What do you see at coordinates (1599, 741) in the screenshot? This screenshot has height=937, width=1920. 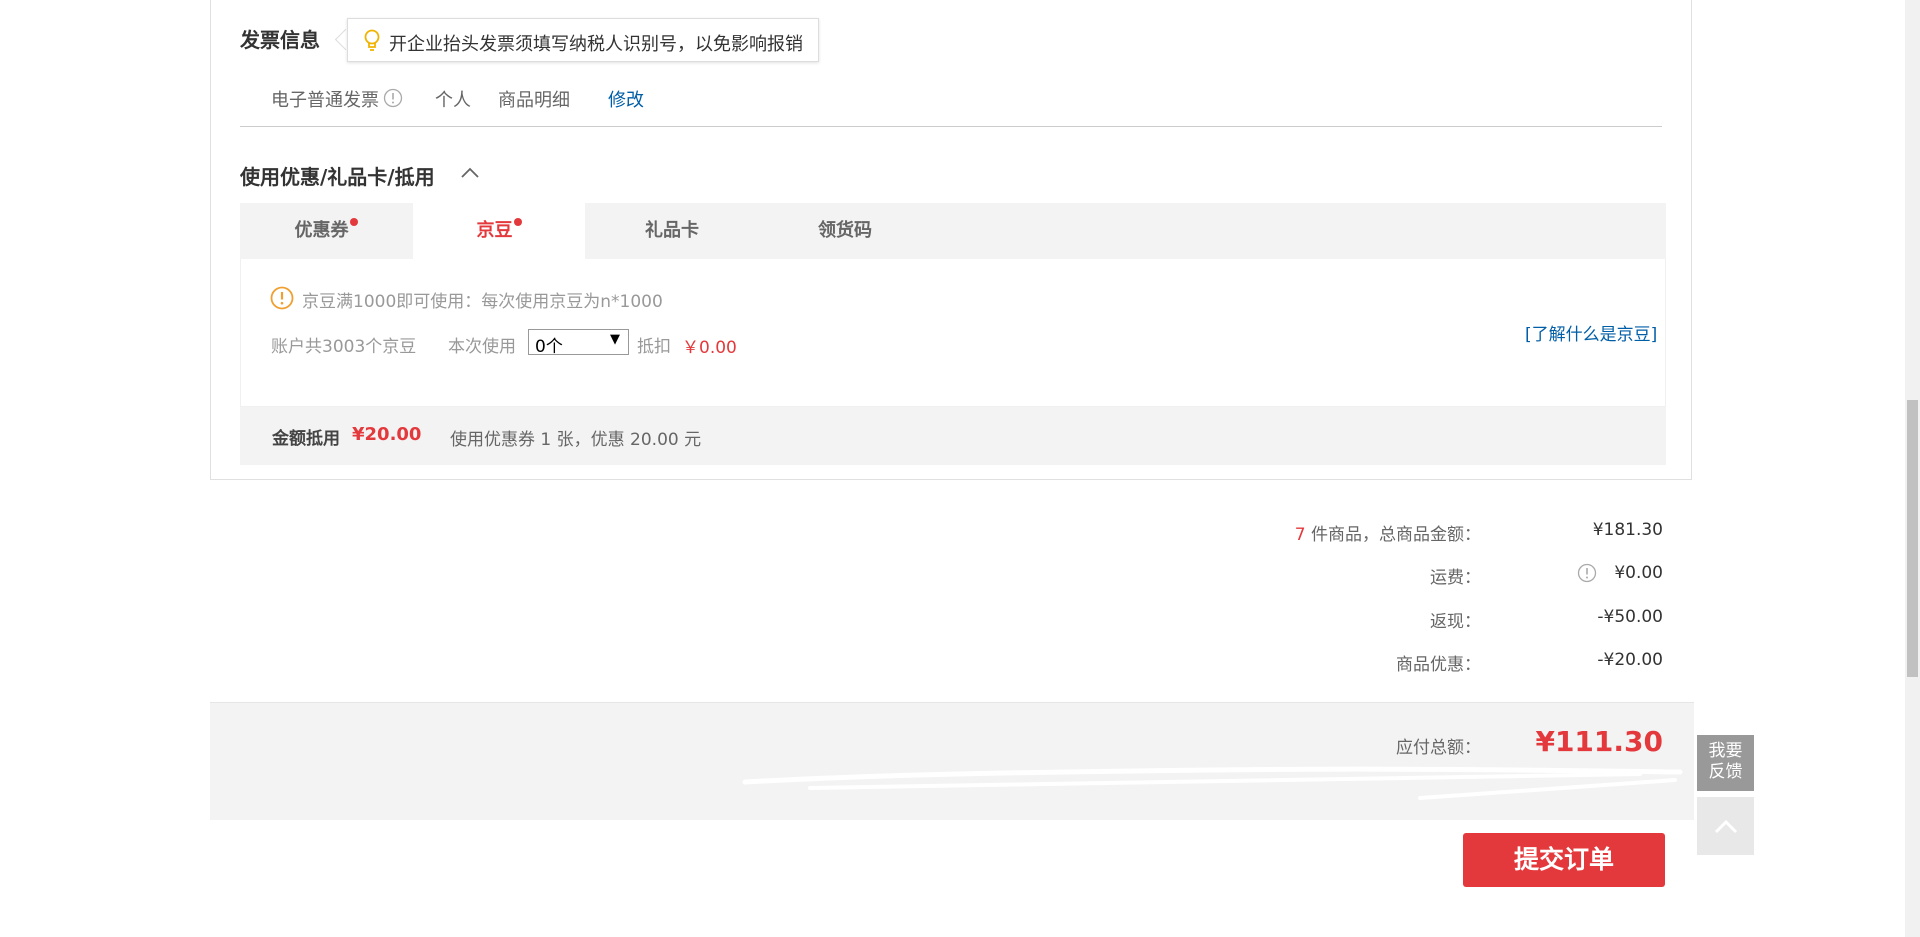 I see `total-payable-value: ¥111.30` at bounding box center [1599, 741].